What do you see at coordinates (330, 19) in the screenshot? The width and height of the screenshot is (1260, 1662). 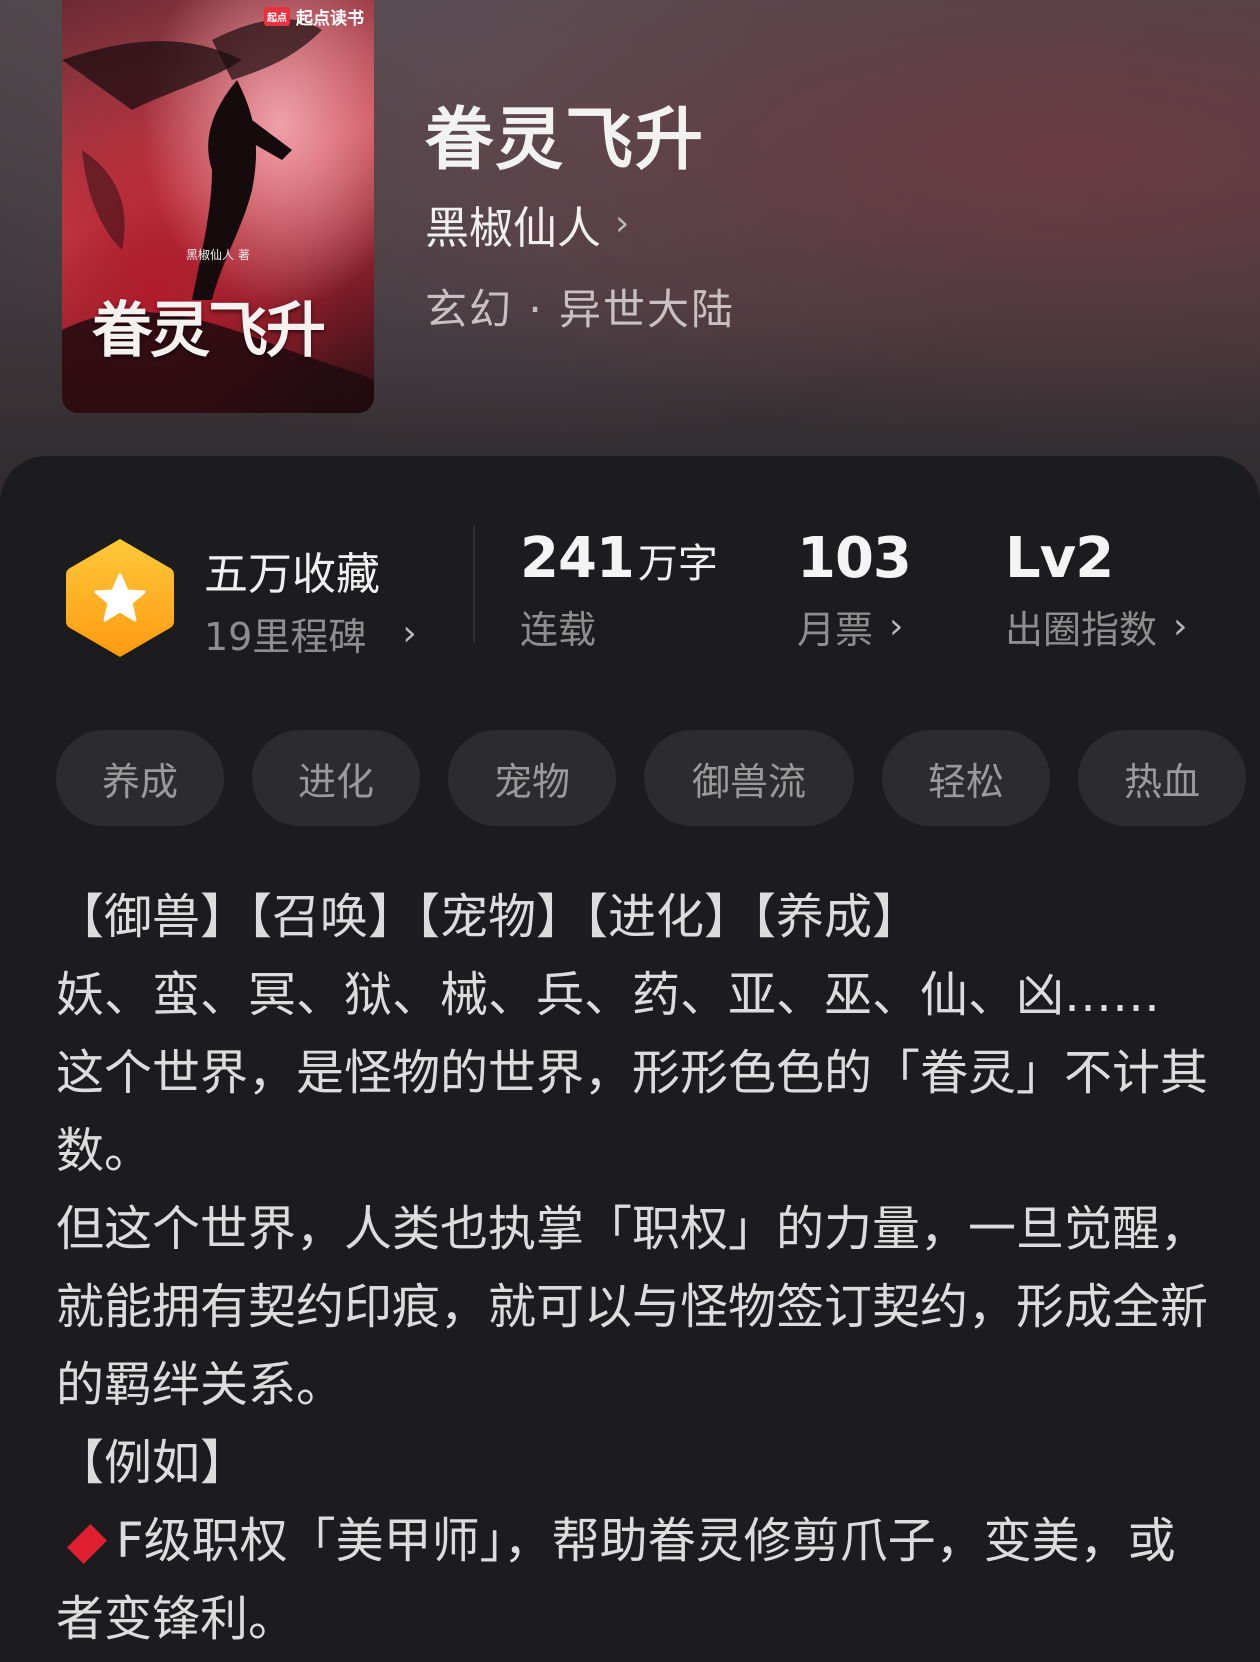 I see `publisher-name: 起点读书` at bounding box center [330, 19].